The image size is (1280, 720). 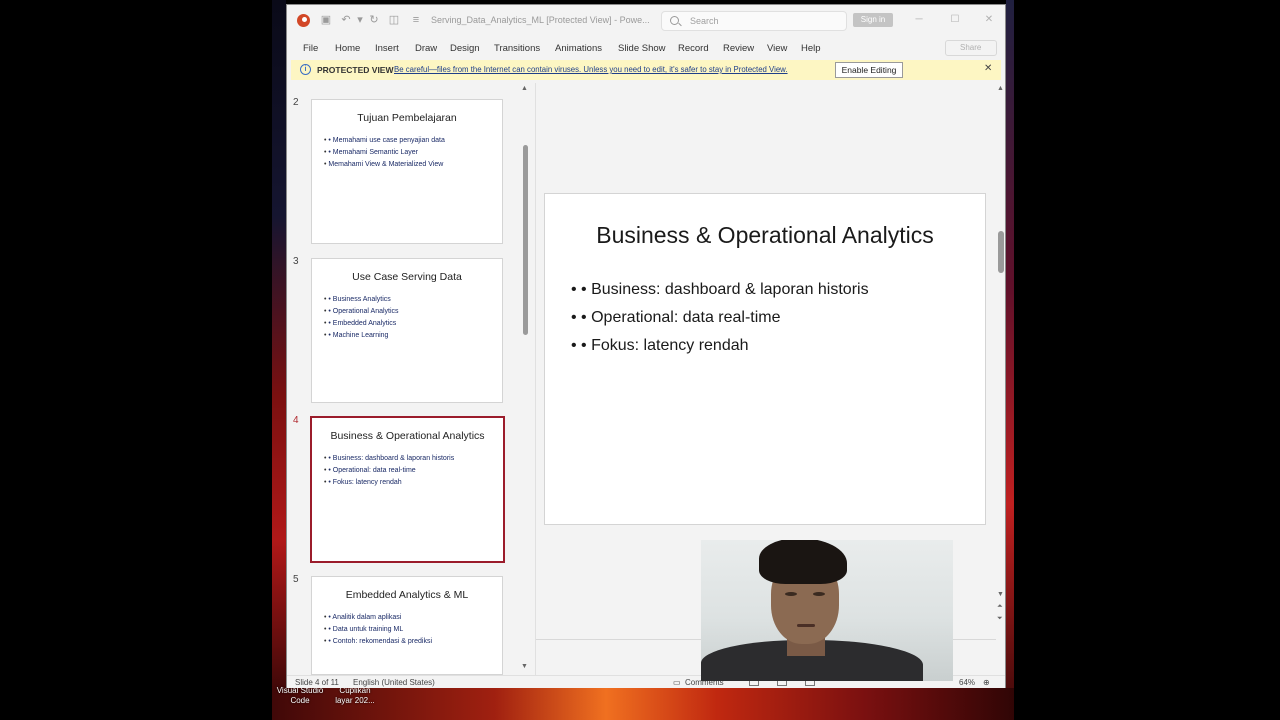 I want to click on thumbnail-title: Use Case Serving Data, so click(x=407, y=277).